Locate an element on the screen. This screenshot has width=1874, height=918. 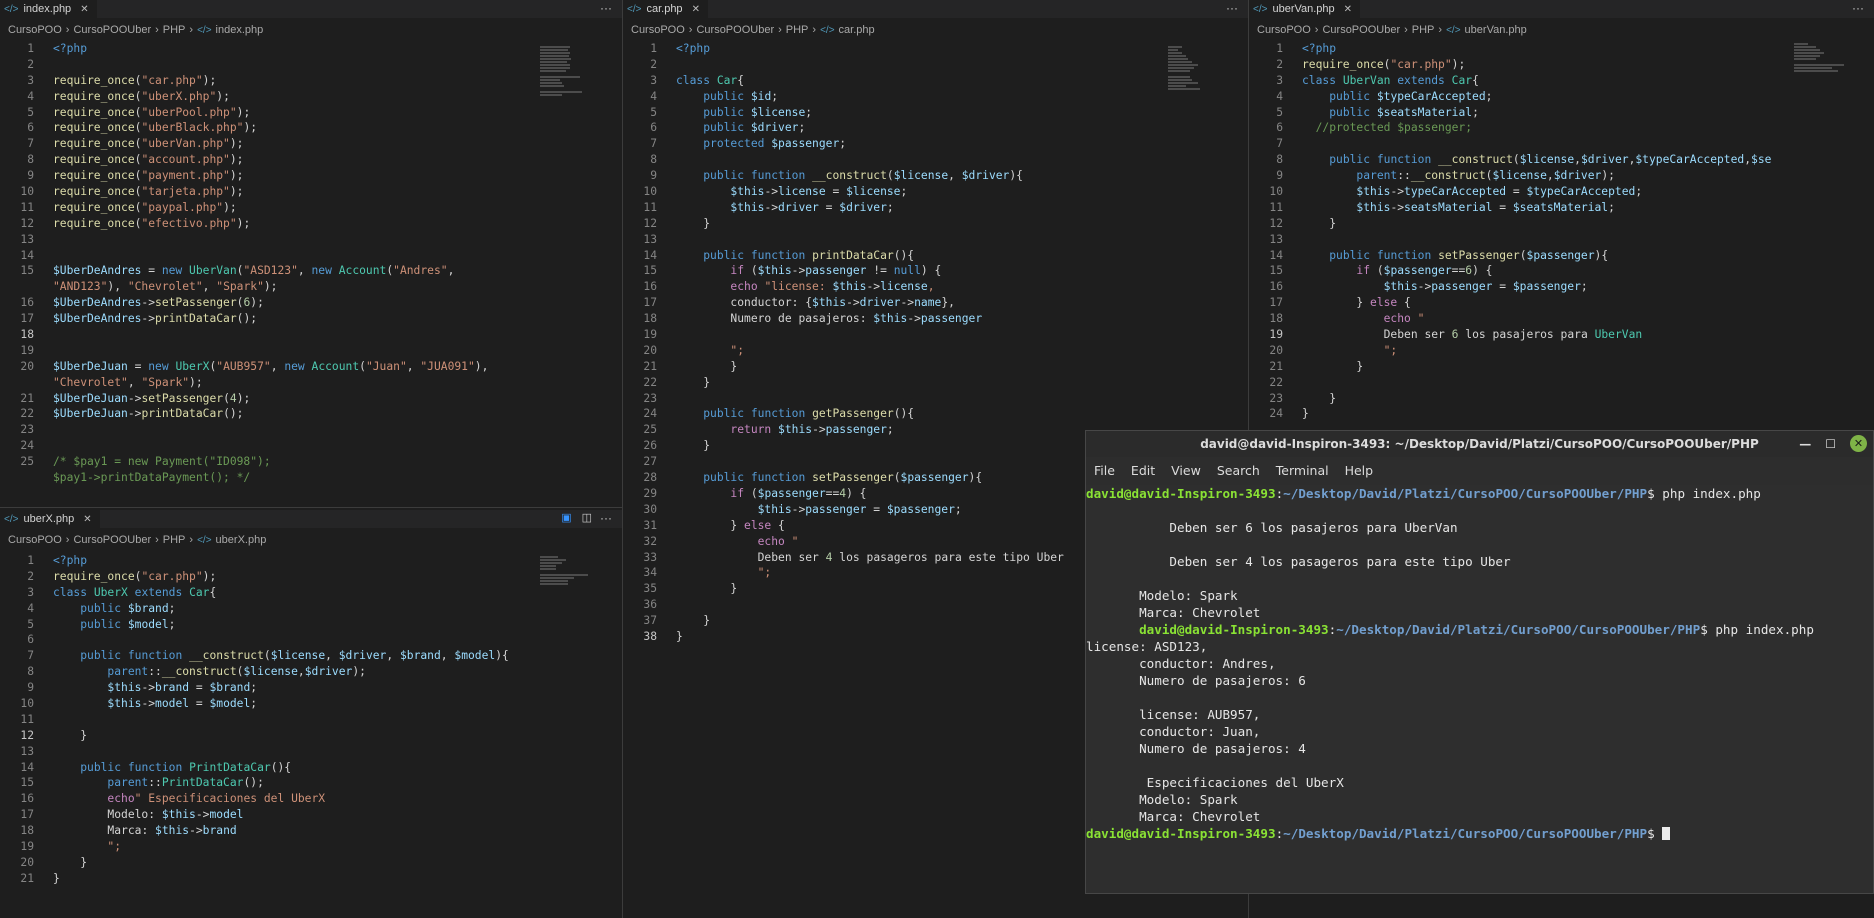
code-line: 9 parent::__construct($license,$driver); is located at coordinates (1561, 176).